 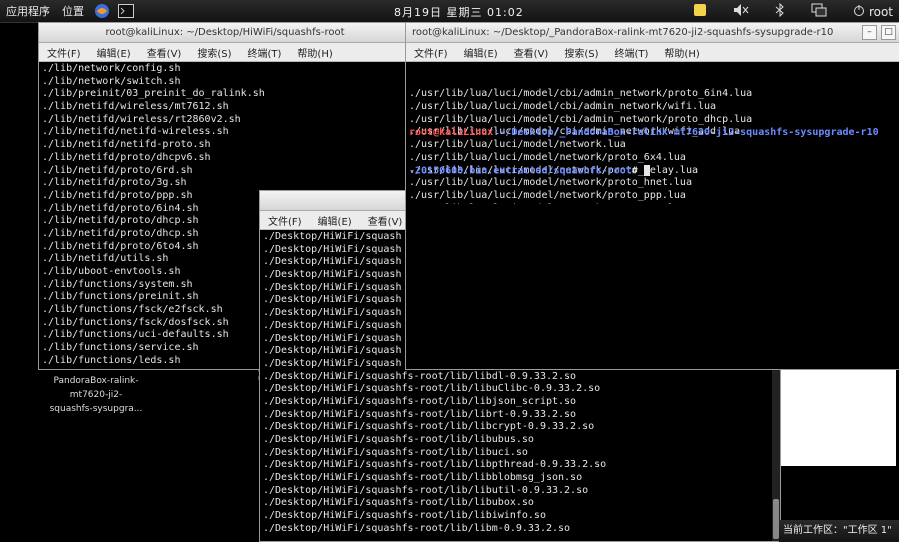 I want to click on network-icon, so click(x=819, y=11).